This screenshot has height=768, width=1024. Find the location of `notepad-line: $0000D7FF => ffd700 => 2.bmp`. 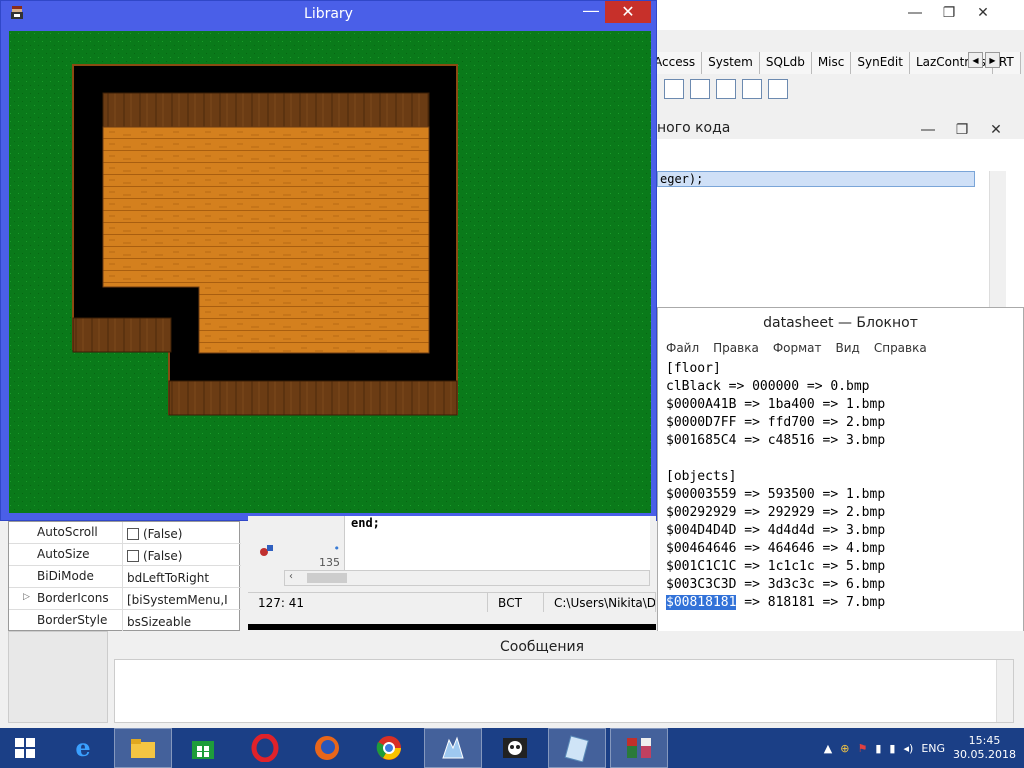

notepad-line: $0000D7FF => ffd700 => 2.bmp is located at coordinates (776, 422).